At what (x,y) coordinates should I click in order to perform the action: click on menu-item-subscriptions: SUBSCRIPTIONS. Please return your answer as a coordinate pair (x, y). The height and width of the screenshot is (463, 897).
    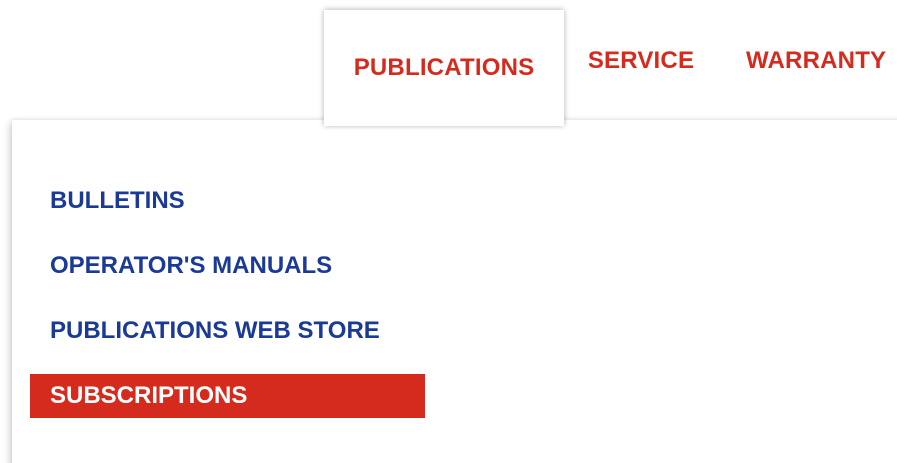
    Looking at the image, I should click on (227, 396).